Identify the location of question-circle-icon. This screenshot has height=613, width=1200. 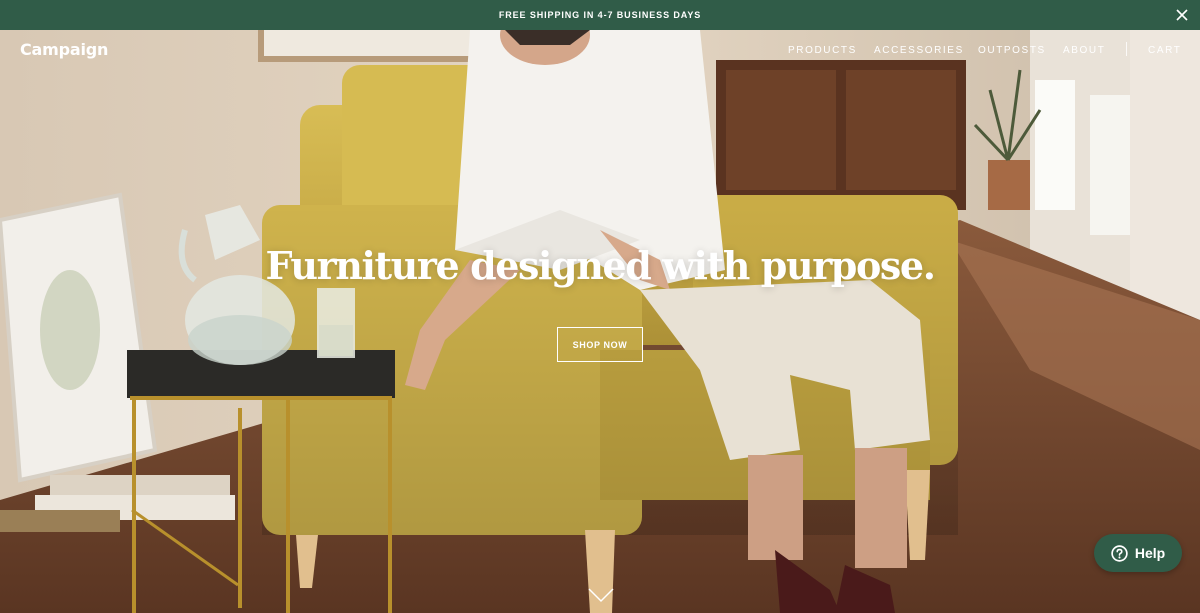
(1119, 553).